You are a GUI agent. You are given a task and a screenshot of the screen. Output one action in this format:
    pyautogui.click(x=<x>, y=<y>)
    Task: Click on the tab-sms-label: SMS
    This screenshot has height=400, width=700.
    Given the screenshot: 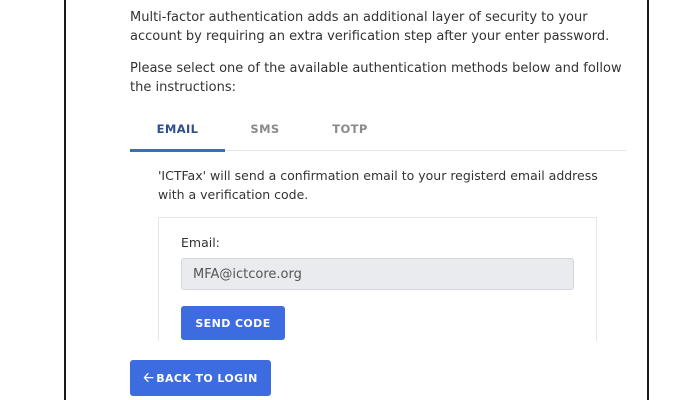 What is the action you would take?
    pyautogui.click(x=265, y=129)
    